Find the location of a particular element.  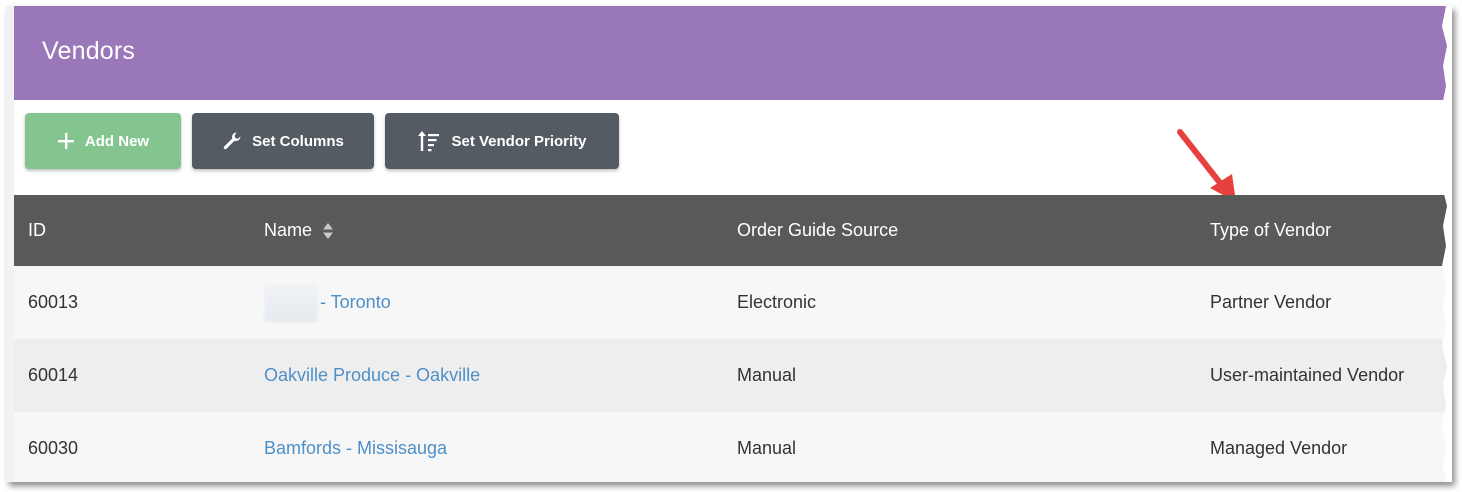

vendor-link: Bamfords - Missisauga is located at coordinates (355, 448).